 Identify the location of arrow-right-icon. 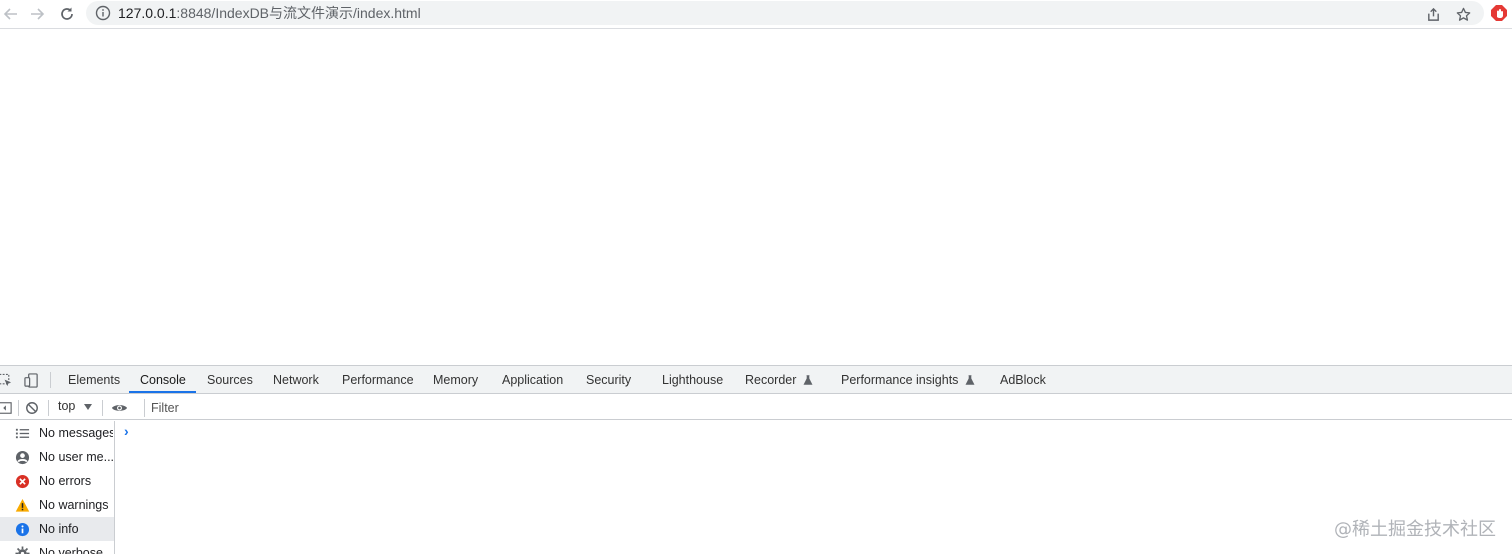
(38, 14).